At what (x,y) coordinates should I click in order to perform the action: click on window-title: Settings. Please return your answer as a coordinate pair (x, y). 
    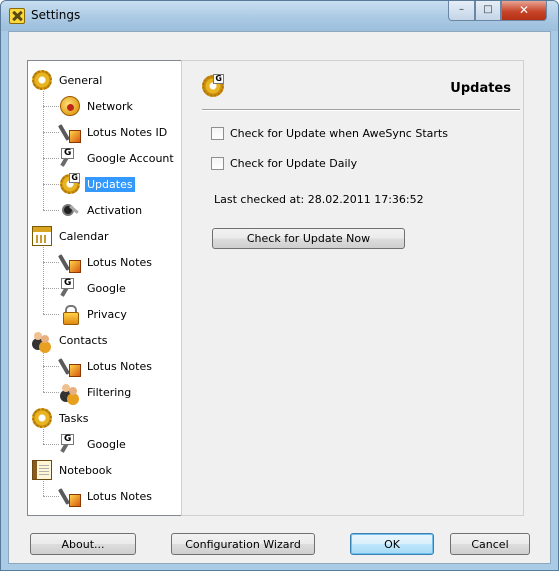
    Looking at the image, I should click on (56, 15).